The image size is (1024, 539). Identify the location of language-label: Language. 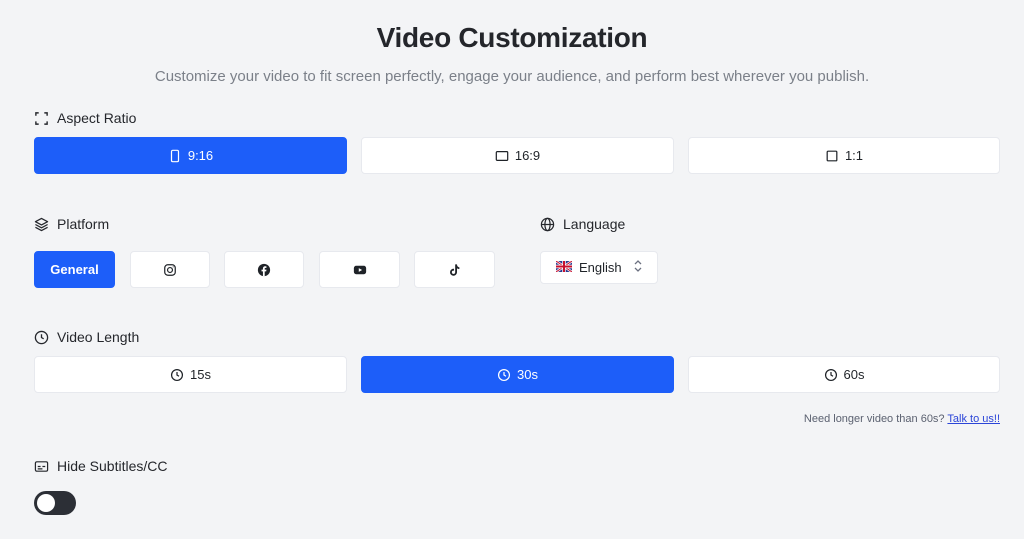
(594, 224).